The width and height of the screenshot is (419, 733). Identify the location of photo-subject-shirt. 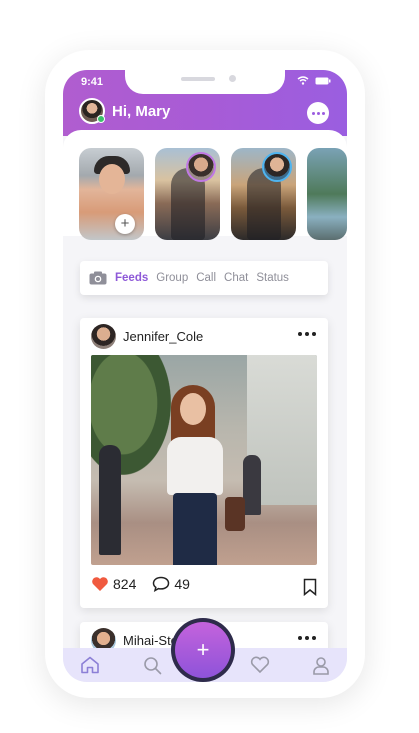
(195, 466).